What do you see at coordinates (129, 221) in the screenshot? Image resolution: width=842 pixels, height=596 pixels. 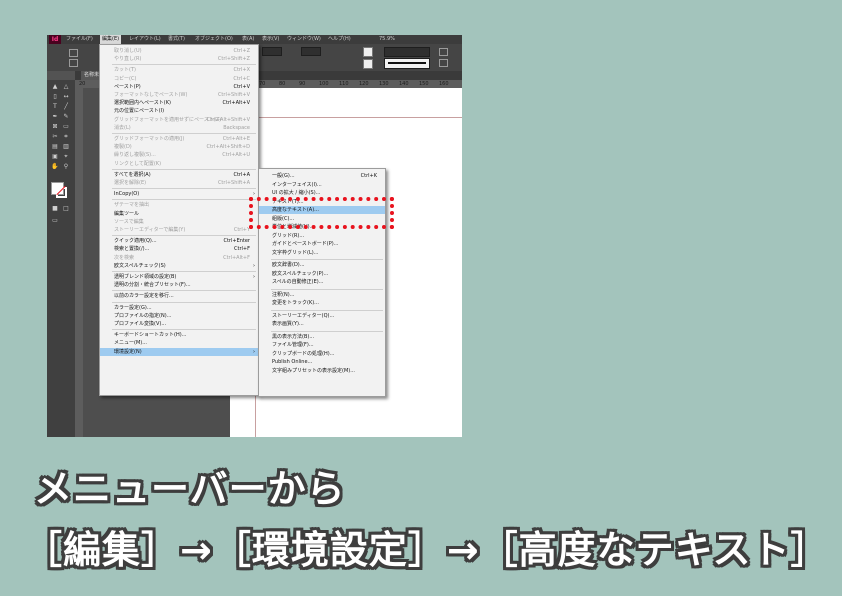 I see `menu-item-label: ソースで編集` at bounding box center [129, 221].